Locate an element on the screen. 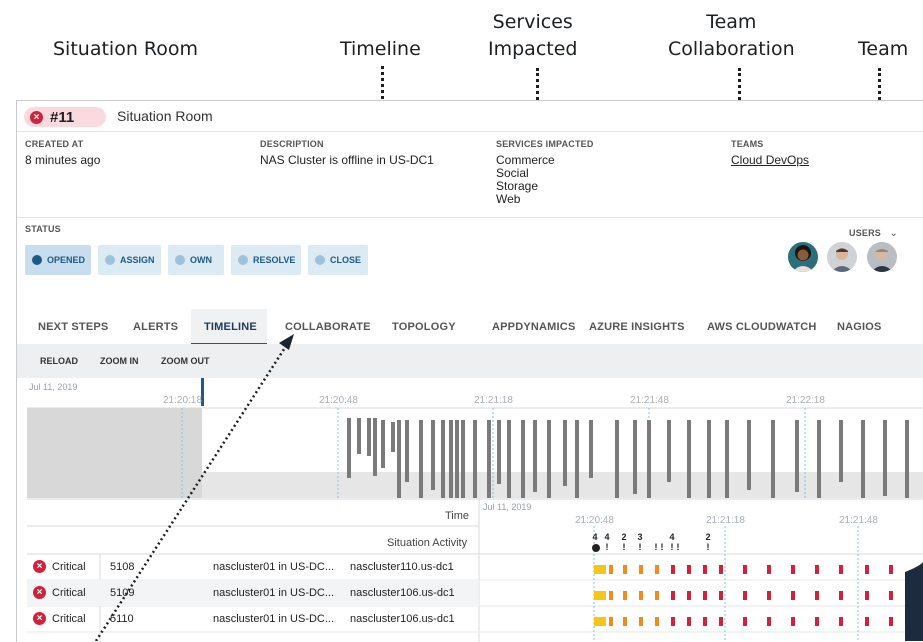  situation-header: × #11 Situation Room is located at coordinates (470, 116).